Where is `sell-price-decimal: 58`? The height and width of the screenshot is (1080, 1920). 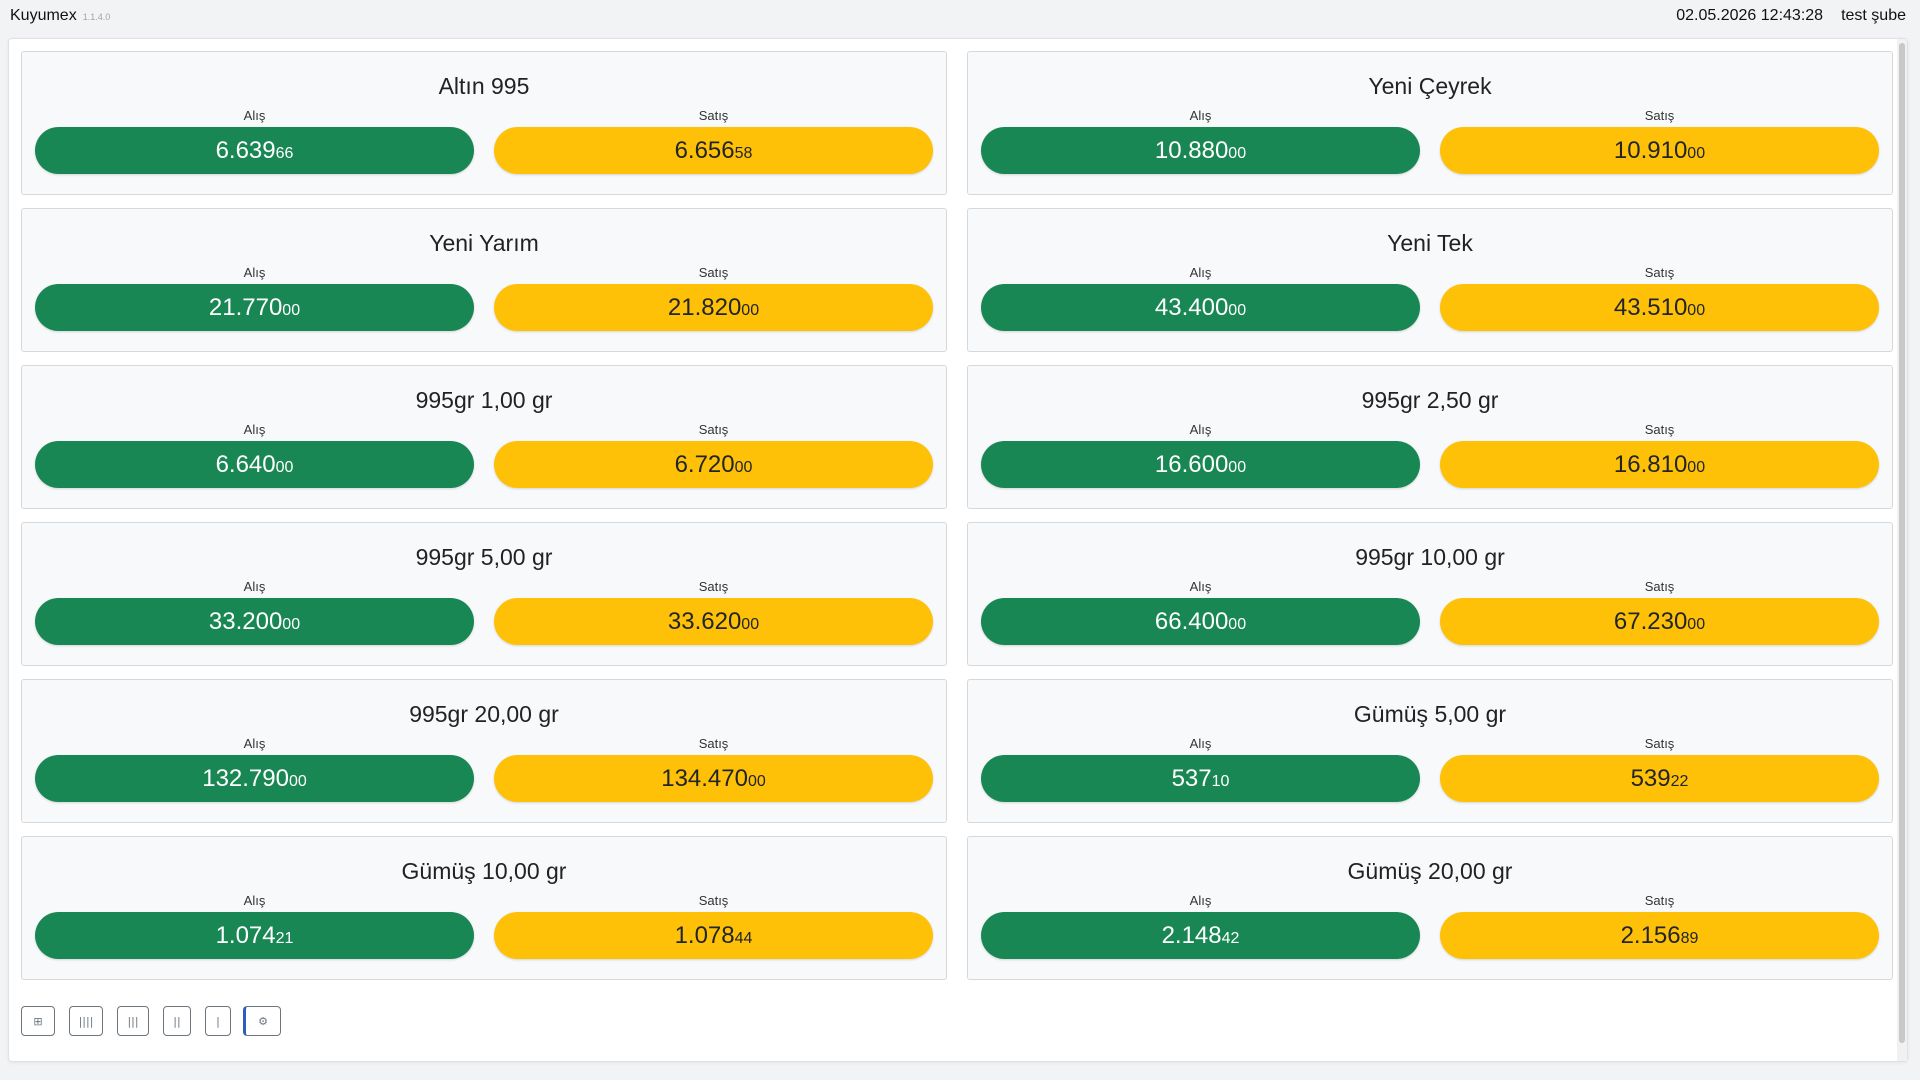 sell-price-decimal: 58 is located at coordinates (743, 153).